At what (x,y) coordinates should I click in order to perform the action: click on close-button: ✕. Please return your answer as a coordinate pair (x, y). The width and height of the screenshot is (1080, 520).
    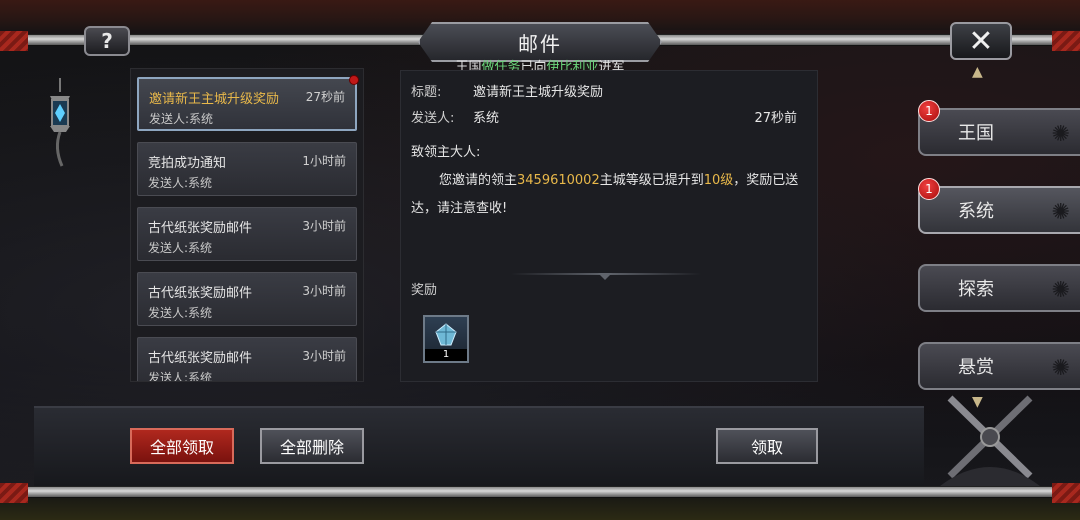
    Looking at the image, I should click on (981, 41).